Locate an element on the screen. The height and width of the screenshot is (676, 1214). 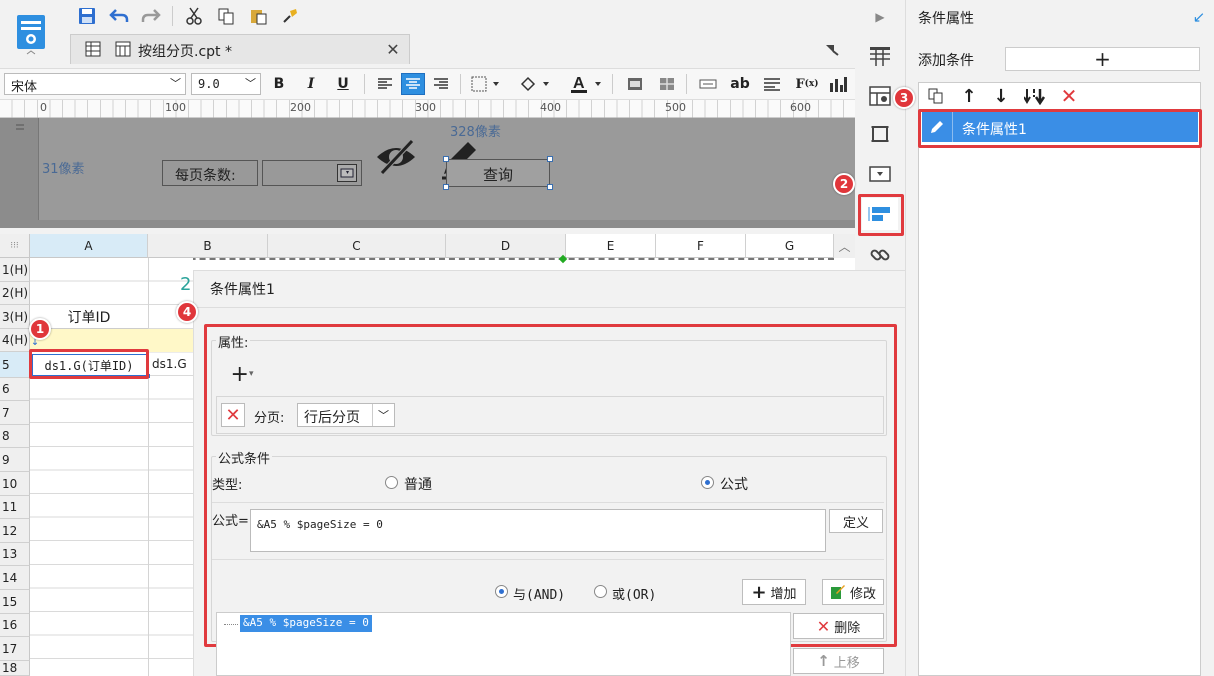
row-header: 11 is located at coordinates (15, 507).